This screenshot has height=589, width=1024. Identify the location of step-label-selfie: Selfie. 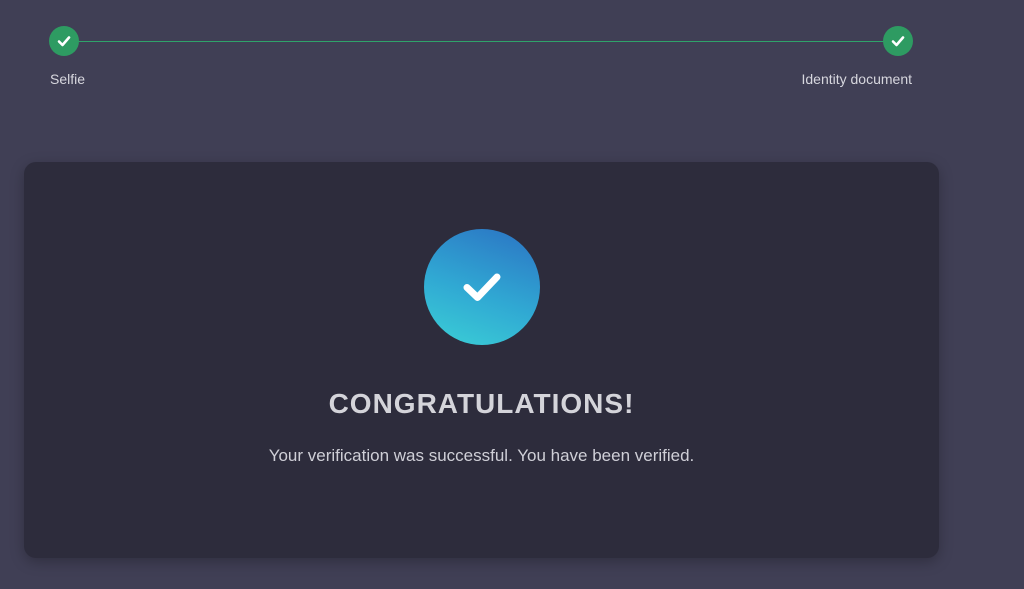
(68, 79).